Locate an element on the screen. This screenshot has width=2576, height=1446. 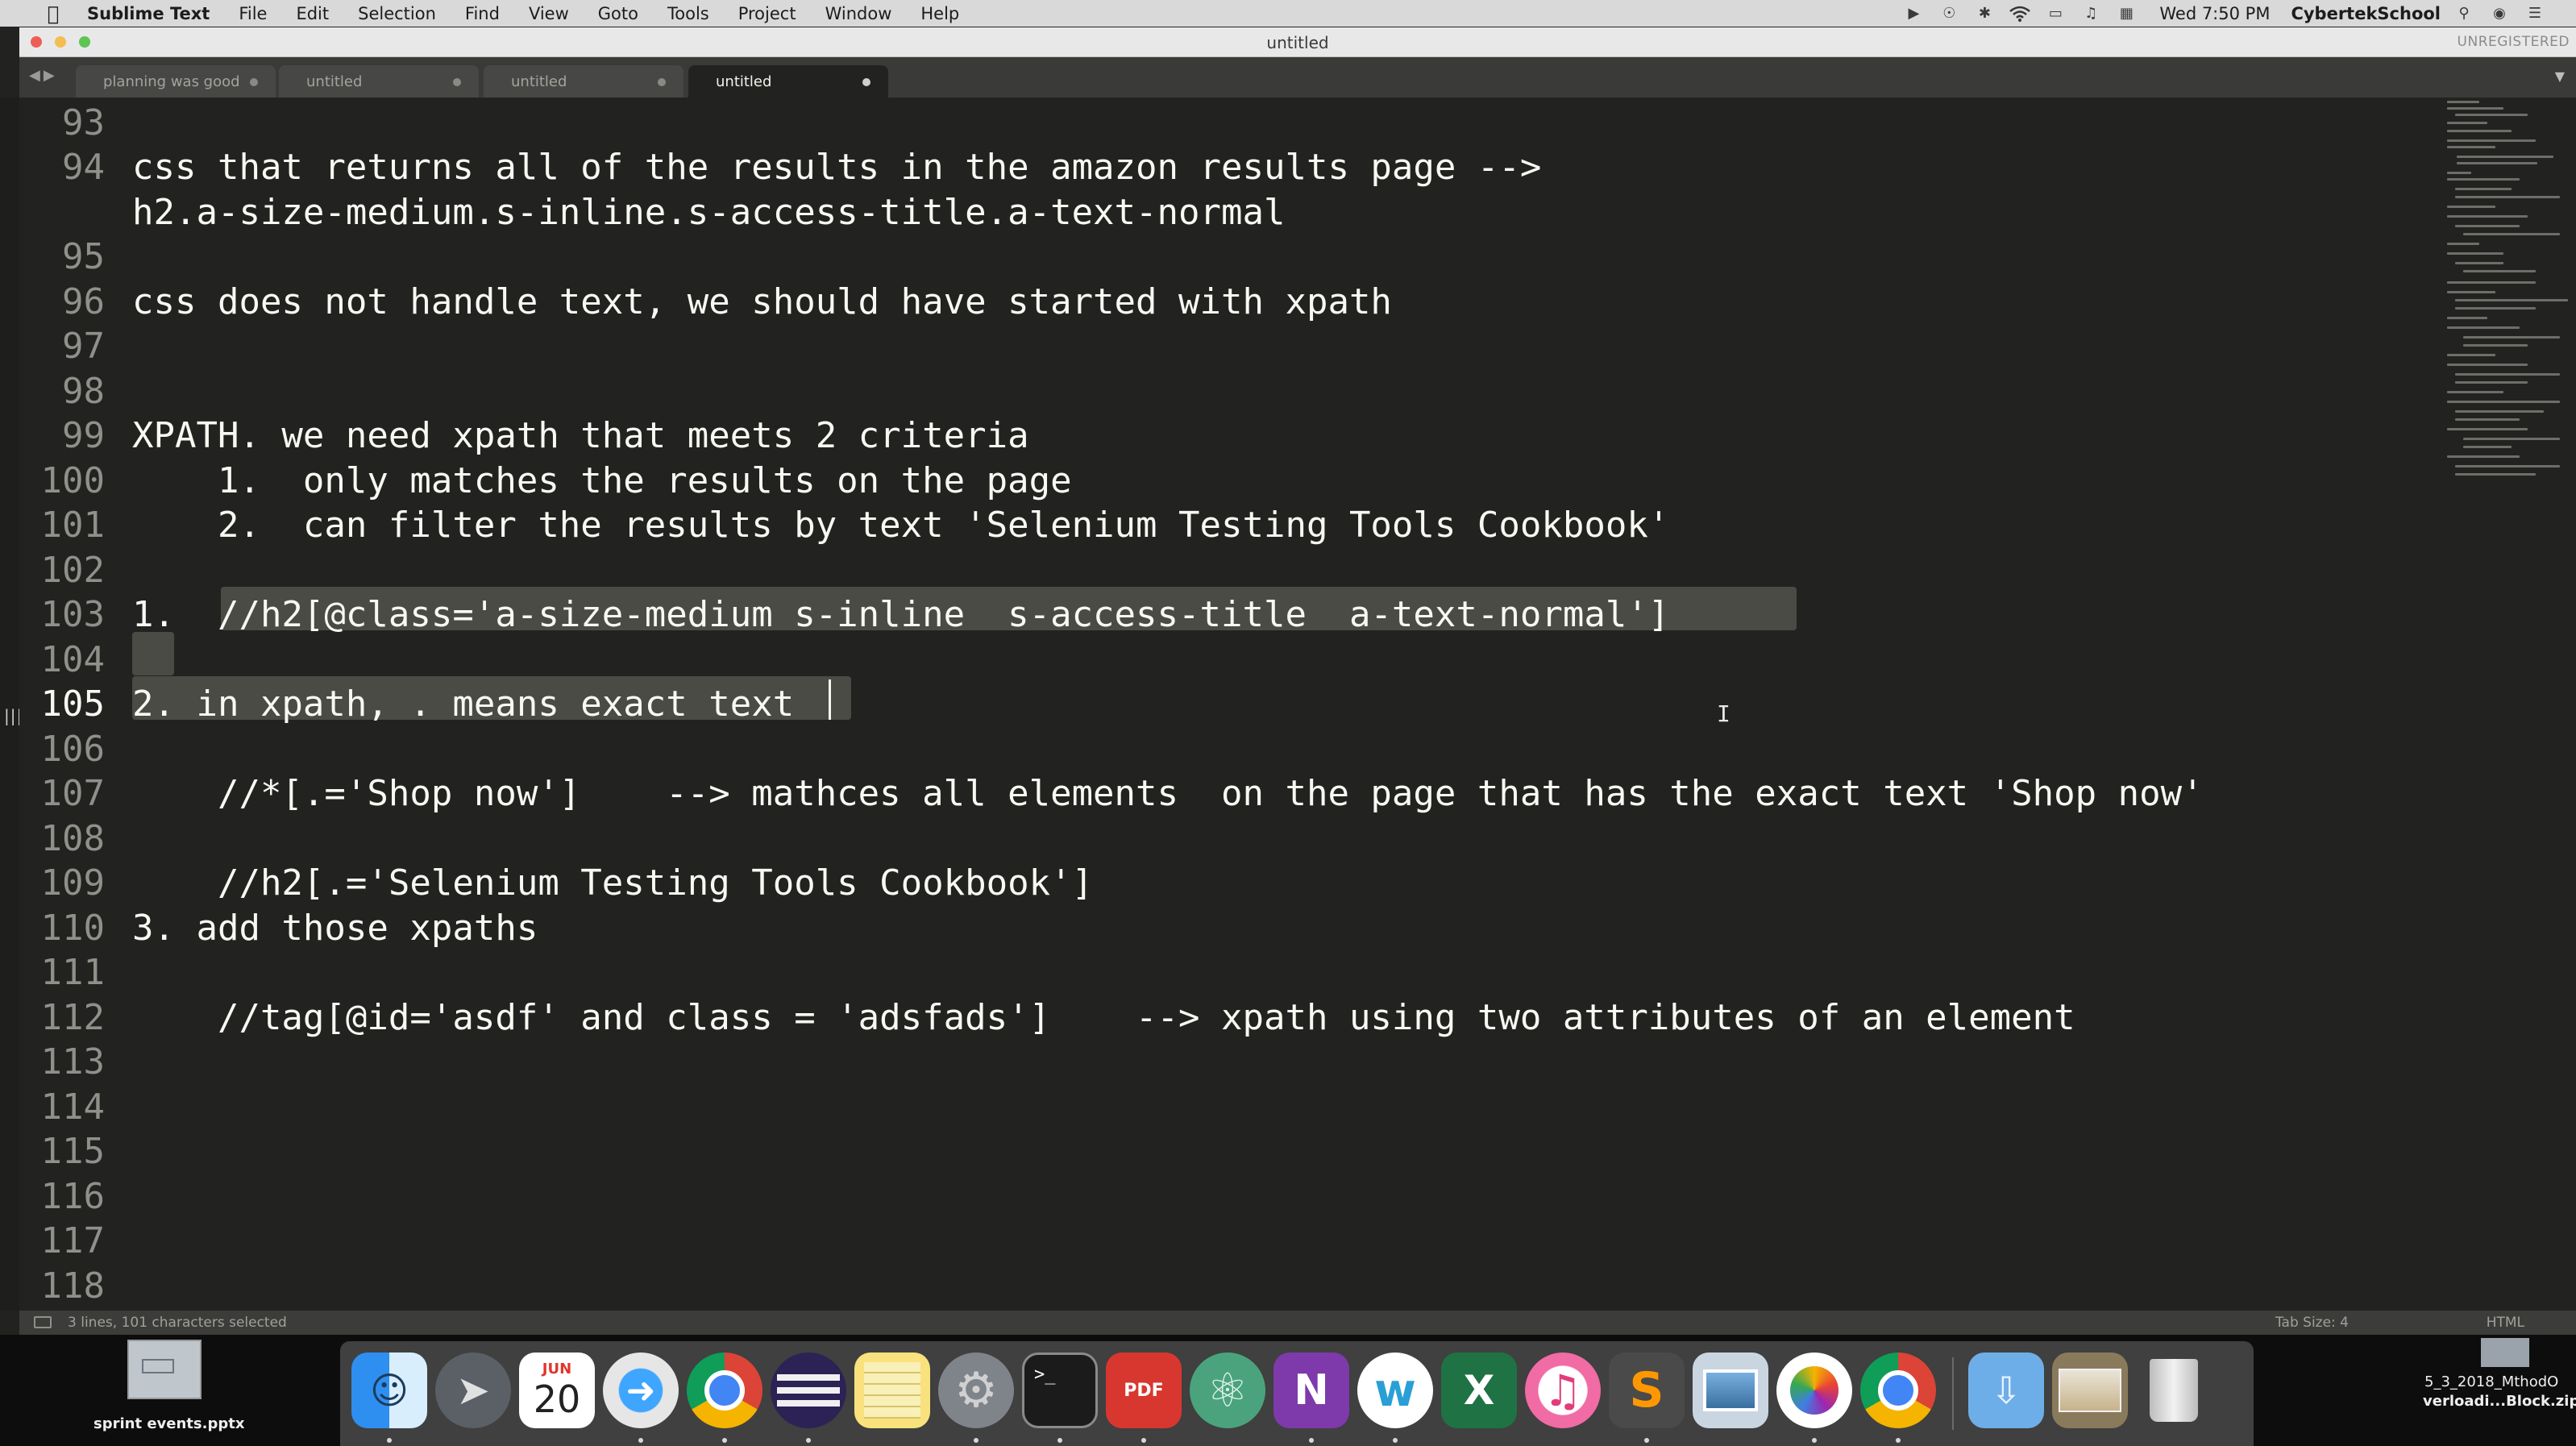
menu-view: View is located at coordinates (549, 13).